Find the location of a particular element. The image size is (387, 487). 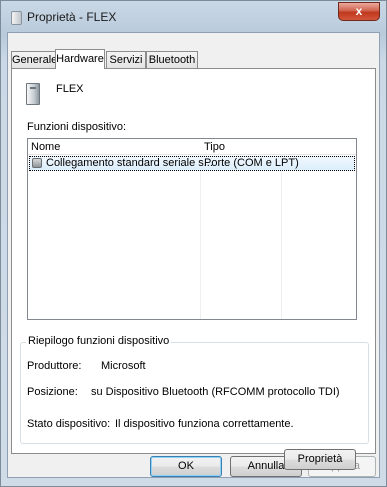

tab-generale: Generale is located at coordinates (34, 59).